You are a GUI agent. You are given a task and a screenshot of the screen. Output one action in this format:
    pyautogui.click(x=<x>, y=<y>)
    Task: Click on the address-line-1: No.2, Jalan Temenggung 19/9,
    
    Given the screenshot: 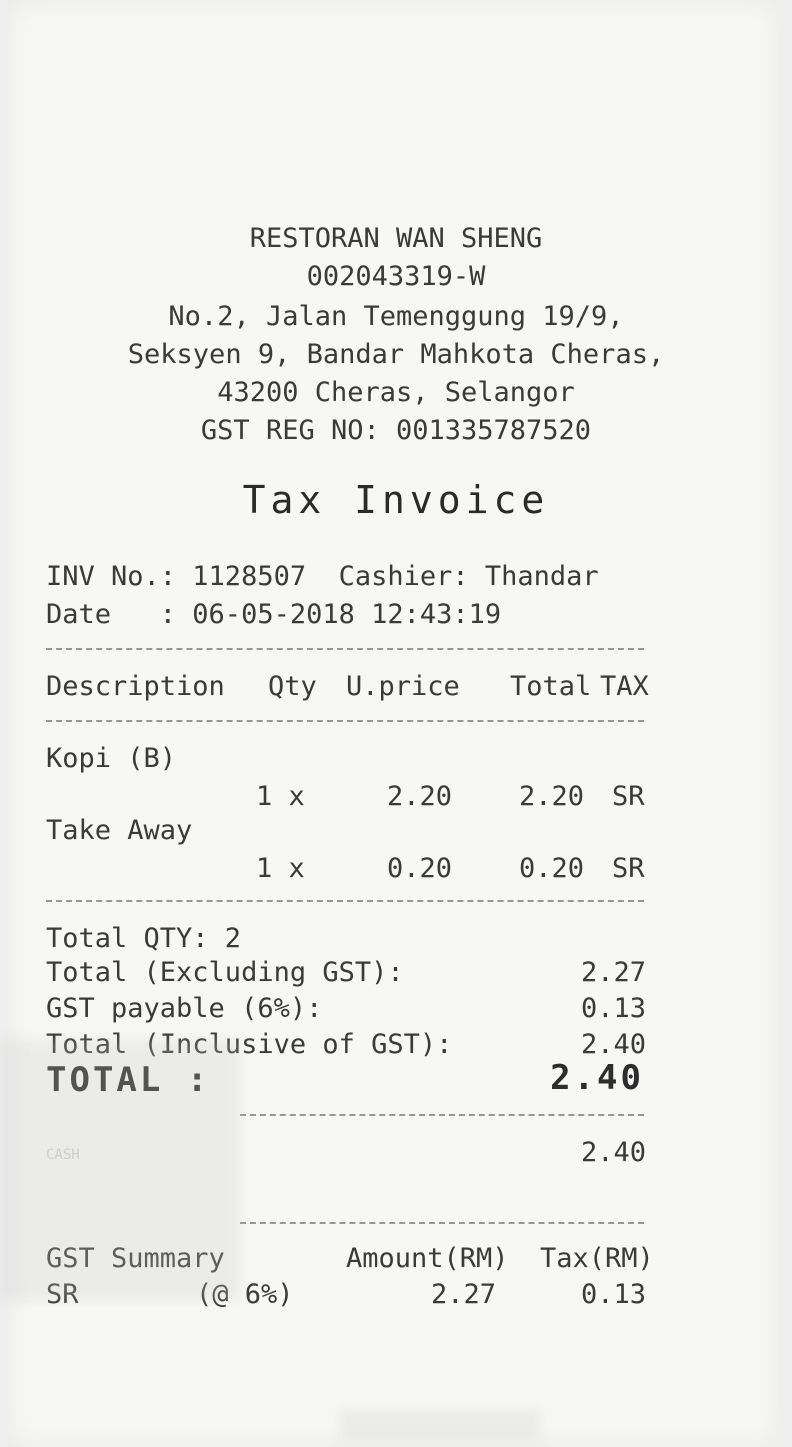 What is the action you would take?
    pyautogui.click(x=396, y=316)
    